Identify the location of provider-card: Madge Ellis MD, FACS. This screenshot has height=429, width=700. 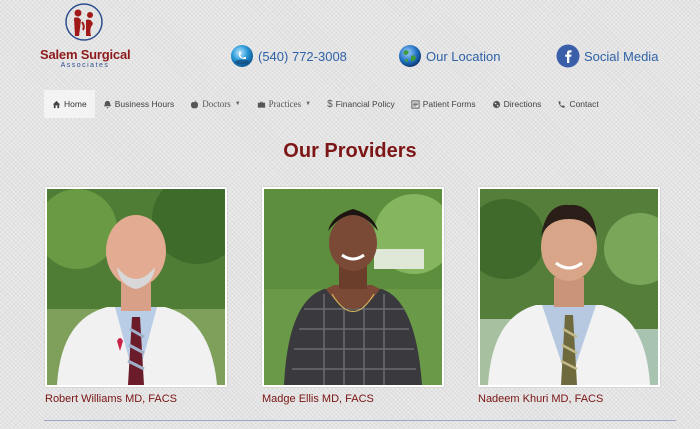
(353, 296).